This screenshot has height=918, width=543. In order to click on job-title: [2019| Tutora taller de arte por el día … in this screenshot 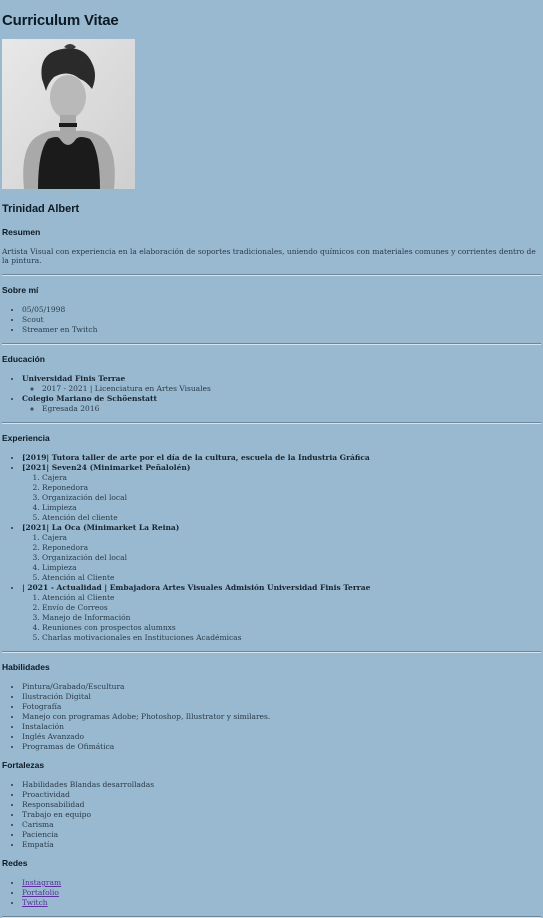, I will do `click(196, 457)`.